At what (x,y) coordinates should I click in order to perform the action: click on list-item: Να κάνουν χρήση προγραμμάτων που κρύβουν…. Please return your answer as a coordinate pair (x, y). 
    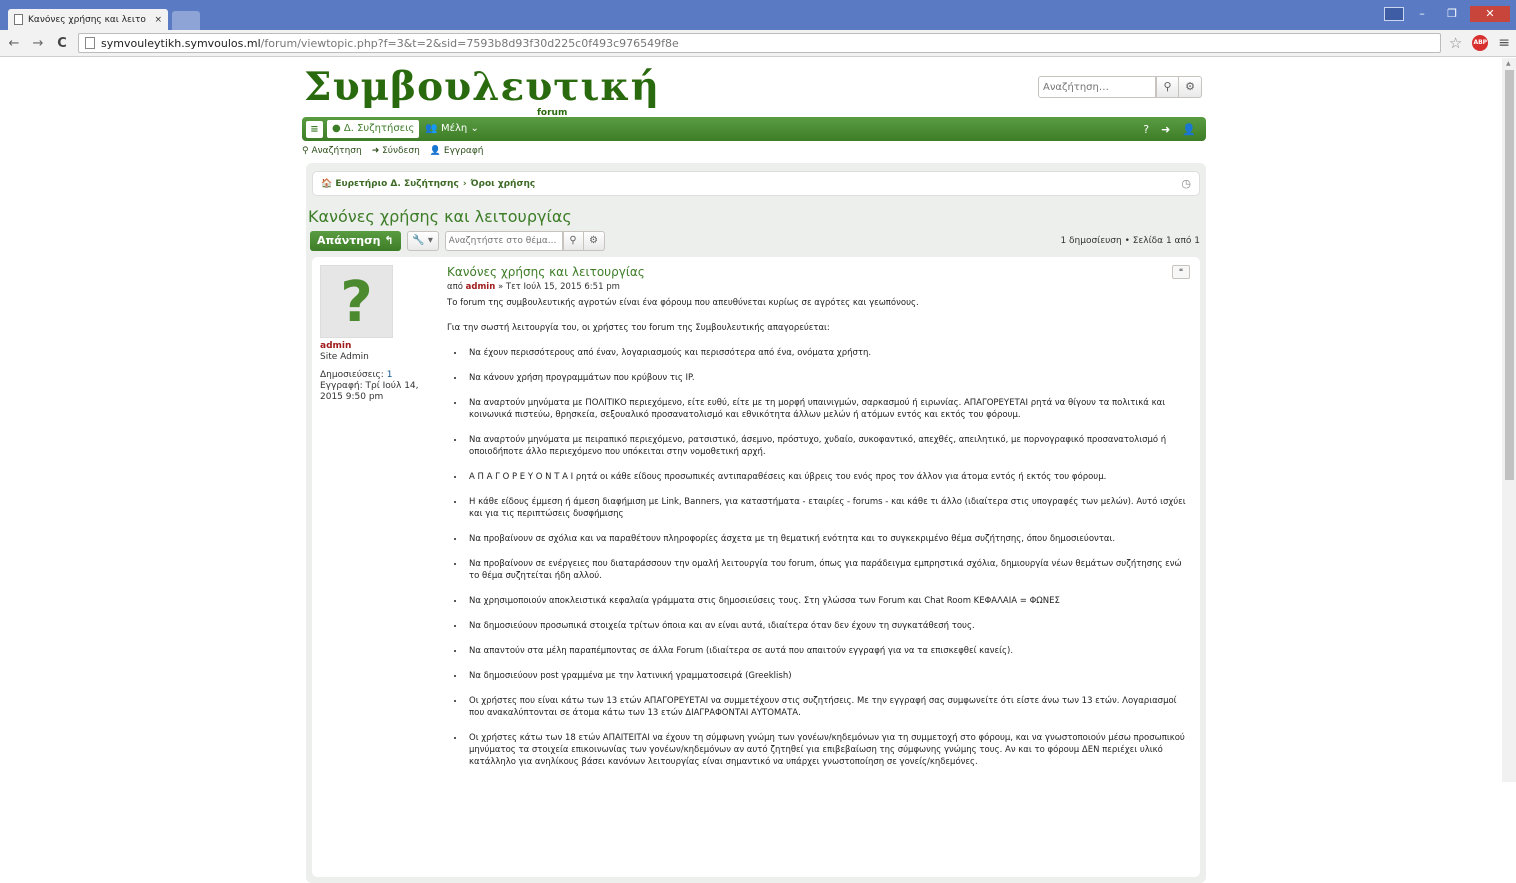
    Looking at the image, I should click on (828, 378).